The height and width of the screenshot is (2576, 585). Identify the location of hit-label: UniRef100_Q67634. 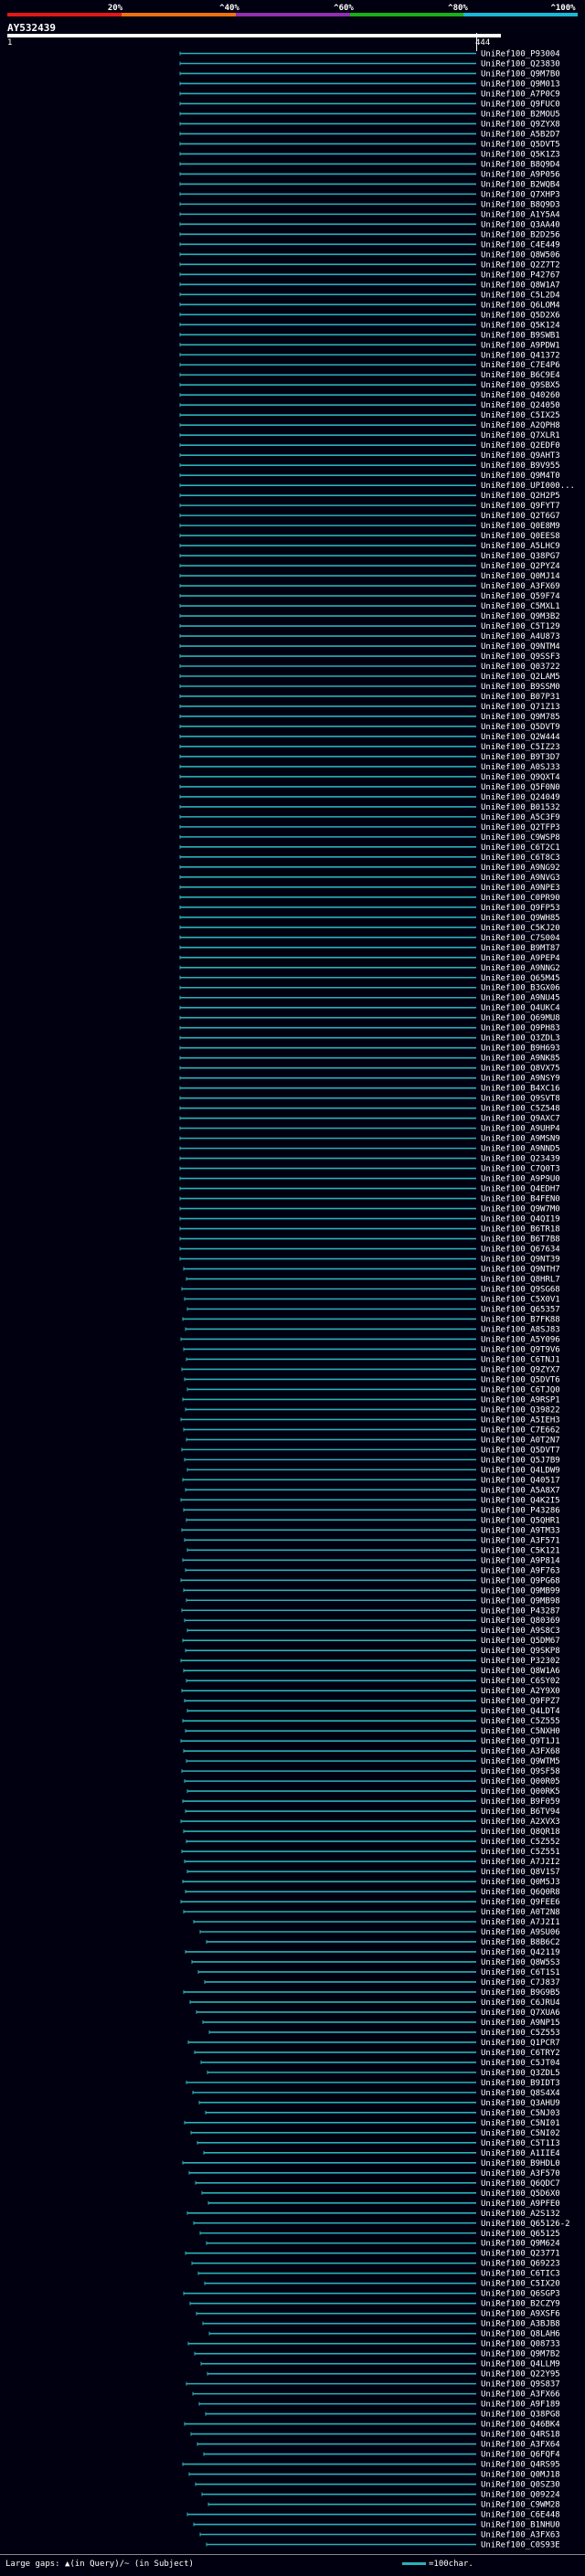
(520, 1250).